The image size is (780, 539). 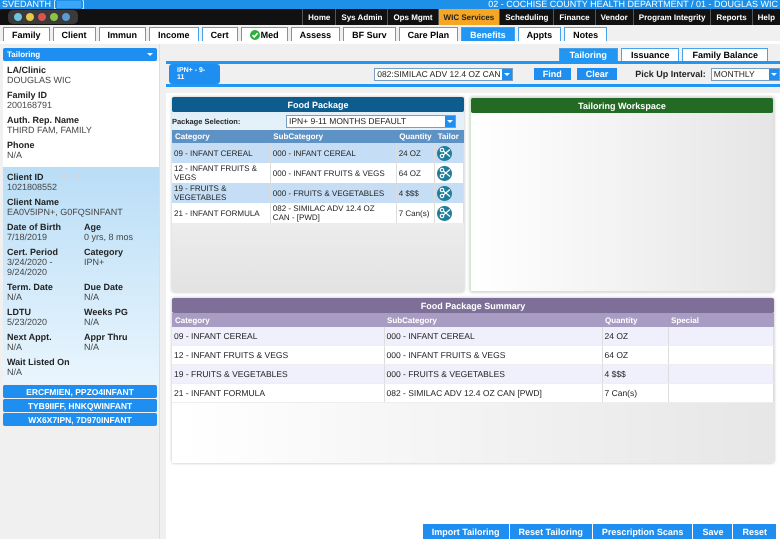 I want to click on field-value: IPN+, so click(x=95, y=262).